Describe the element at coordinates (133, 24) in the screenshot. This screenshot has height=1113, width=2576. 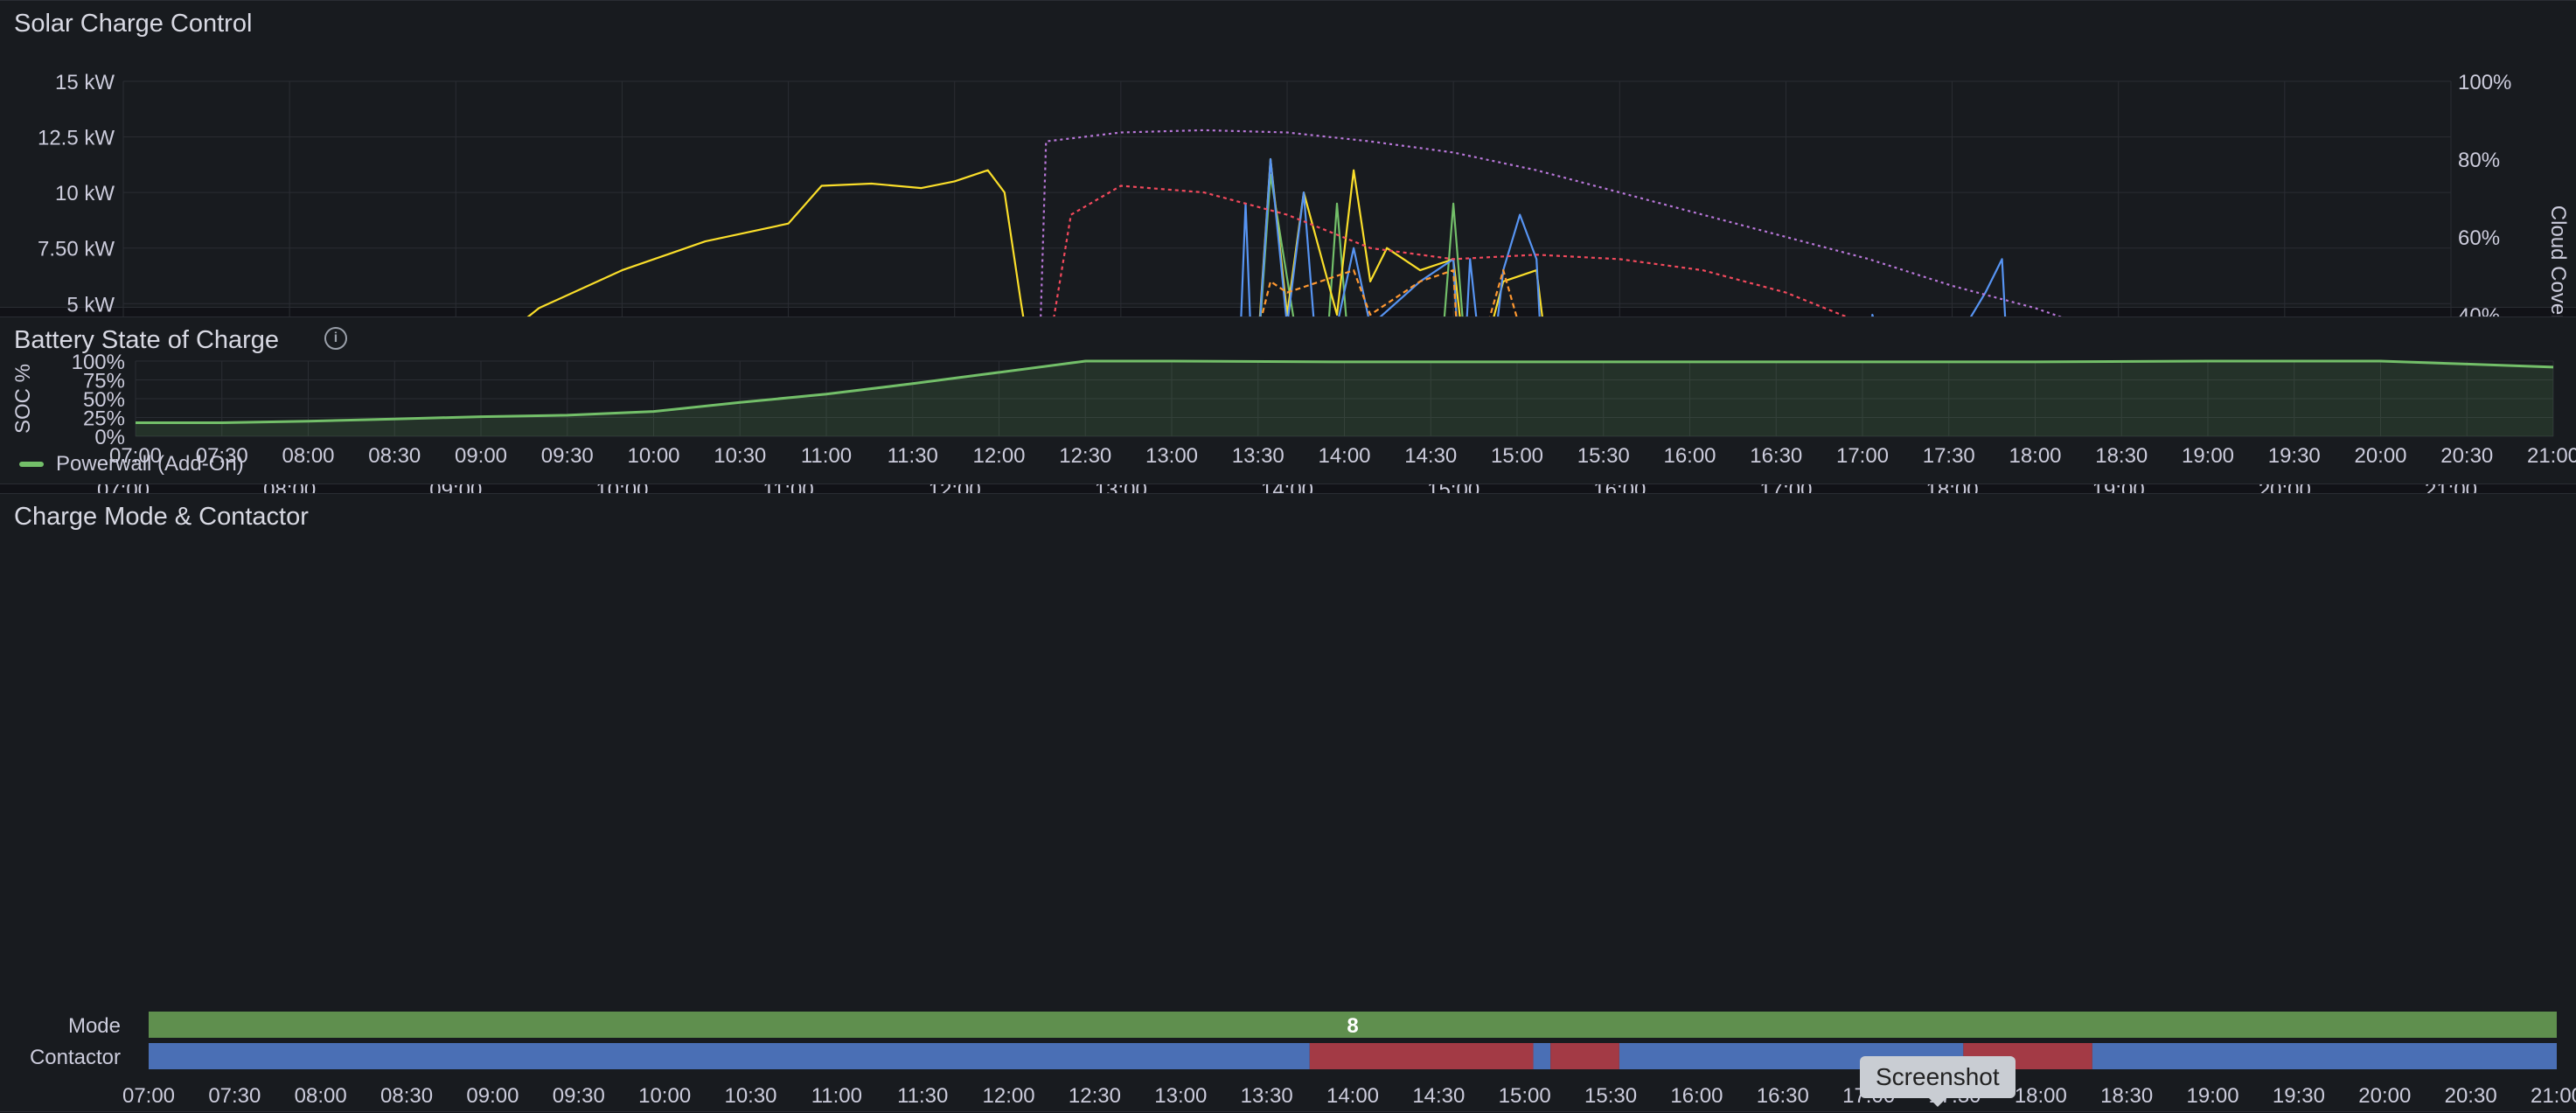
I see `panel-title: Solar Charge Control` at that location.